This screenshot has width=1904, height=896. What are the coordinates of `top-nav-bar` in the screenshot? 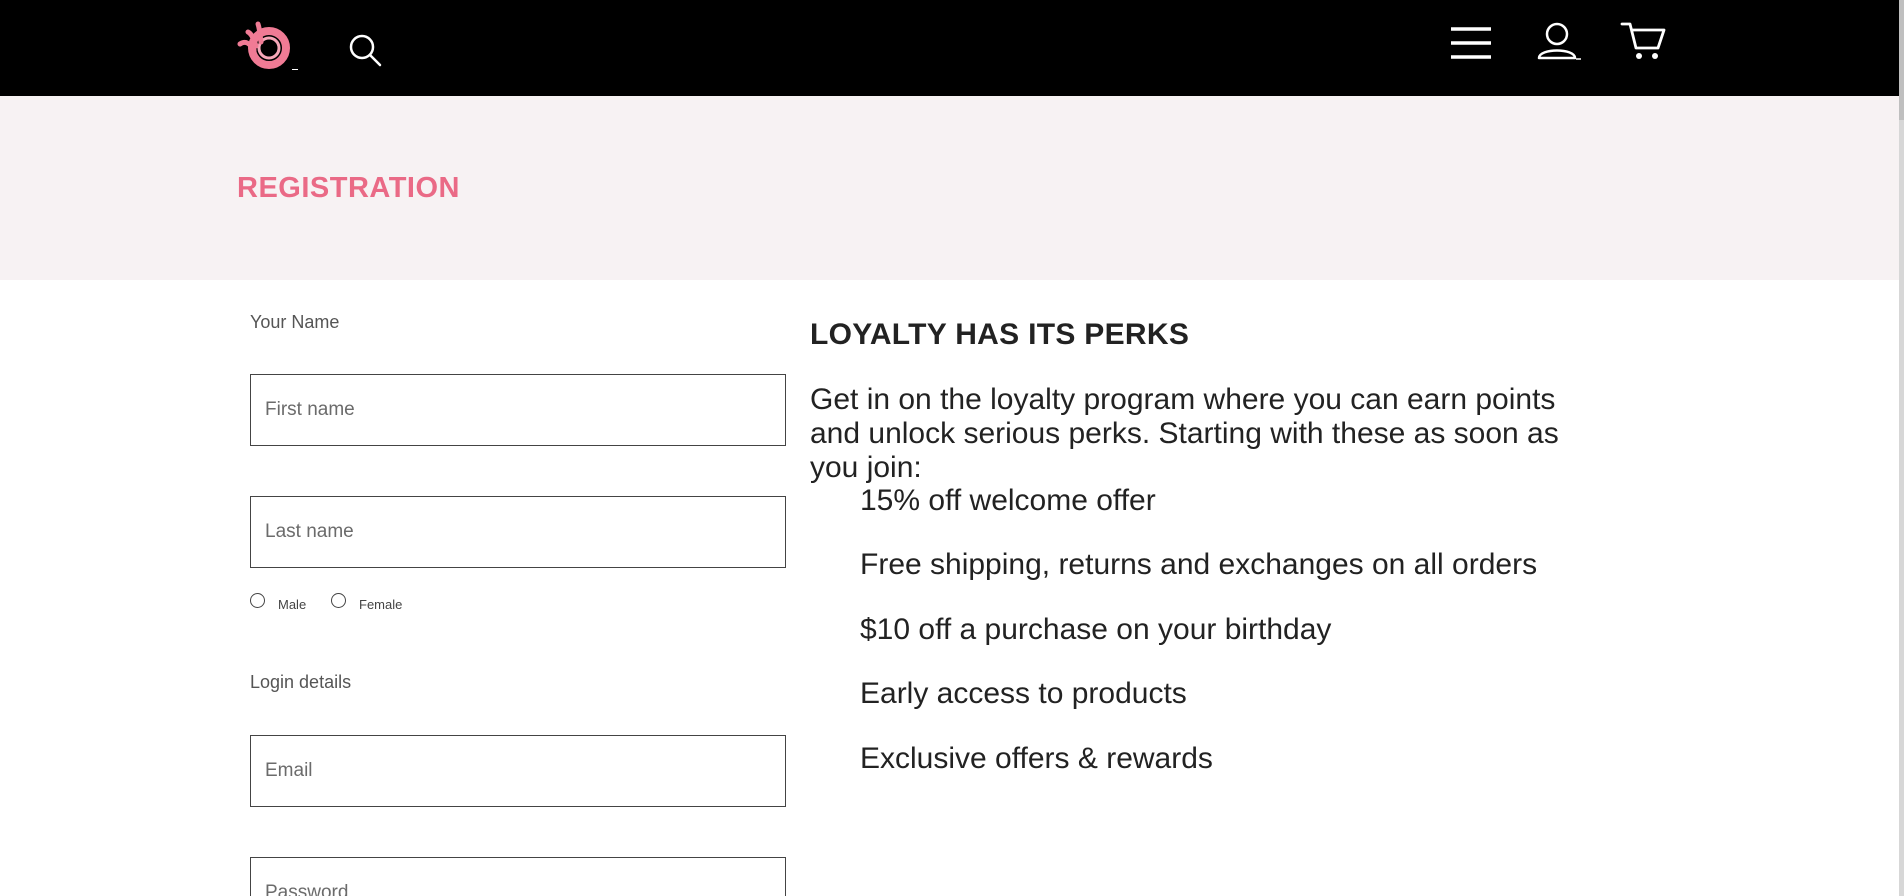 It's located at (952, 48).